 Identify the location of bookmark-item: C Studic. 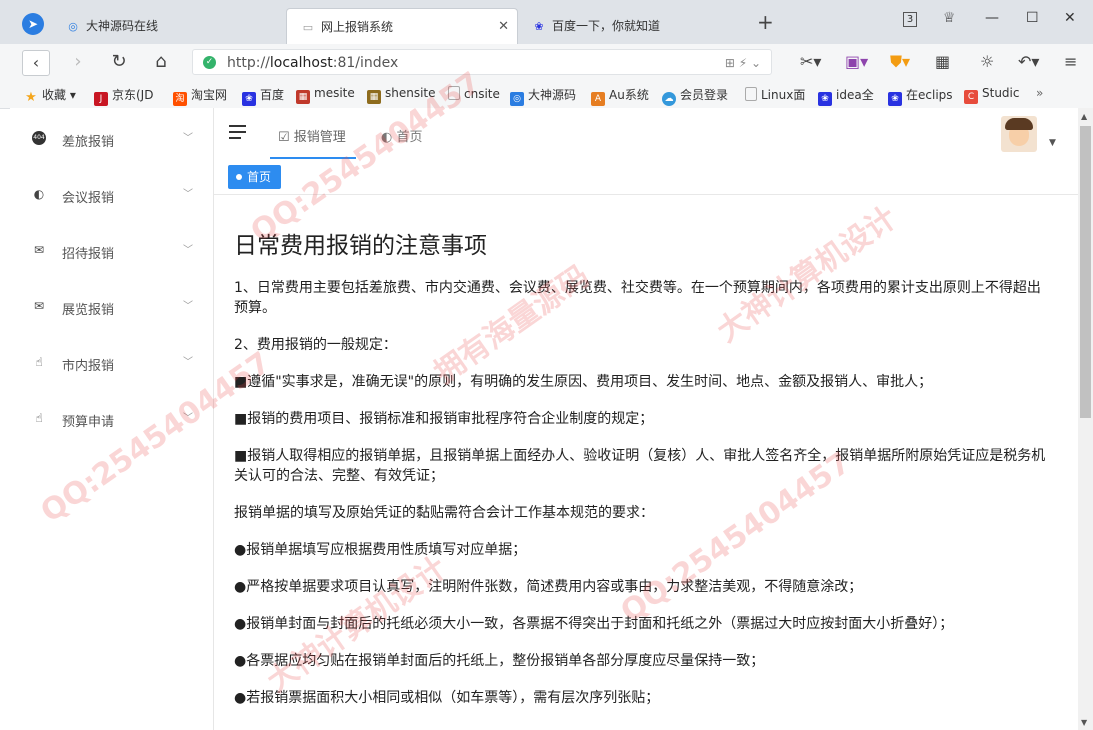
(991, 95).